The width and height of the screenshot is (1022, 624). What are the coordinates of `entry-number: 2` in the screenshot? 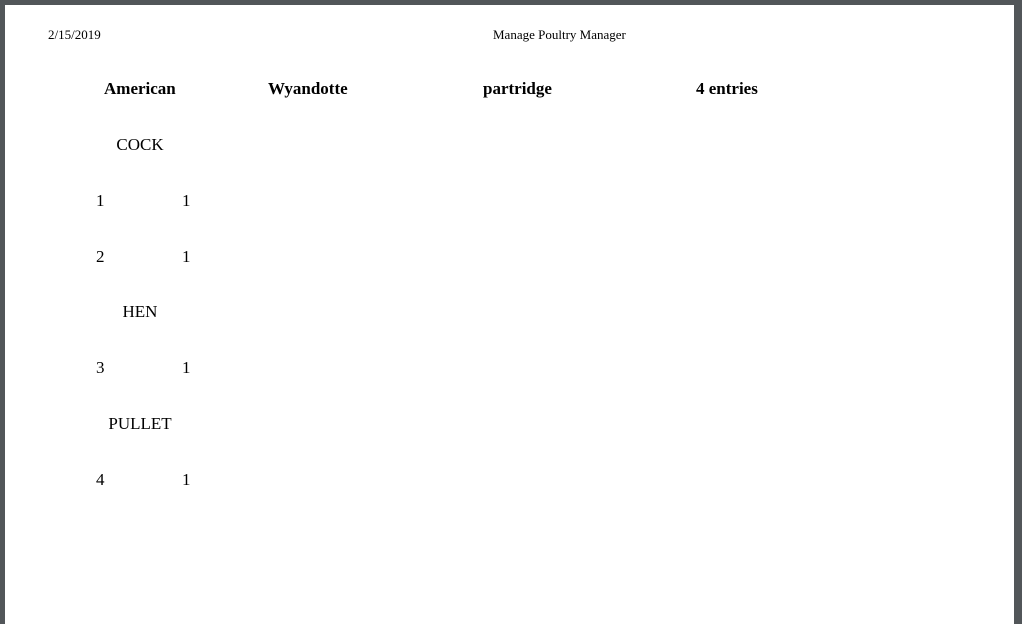 It's located at (100, 256).